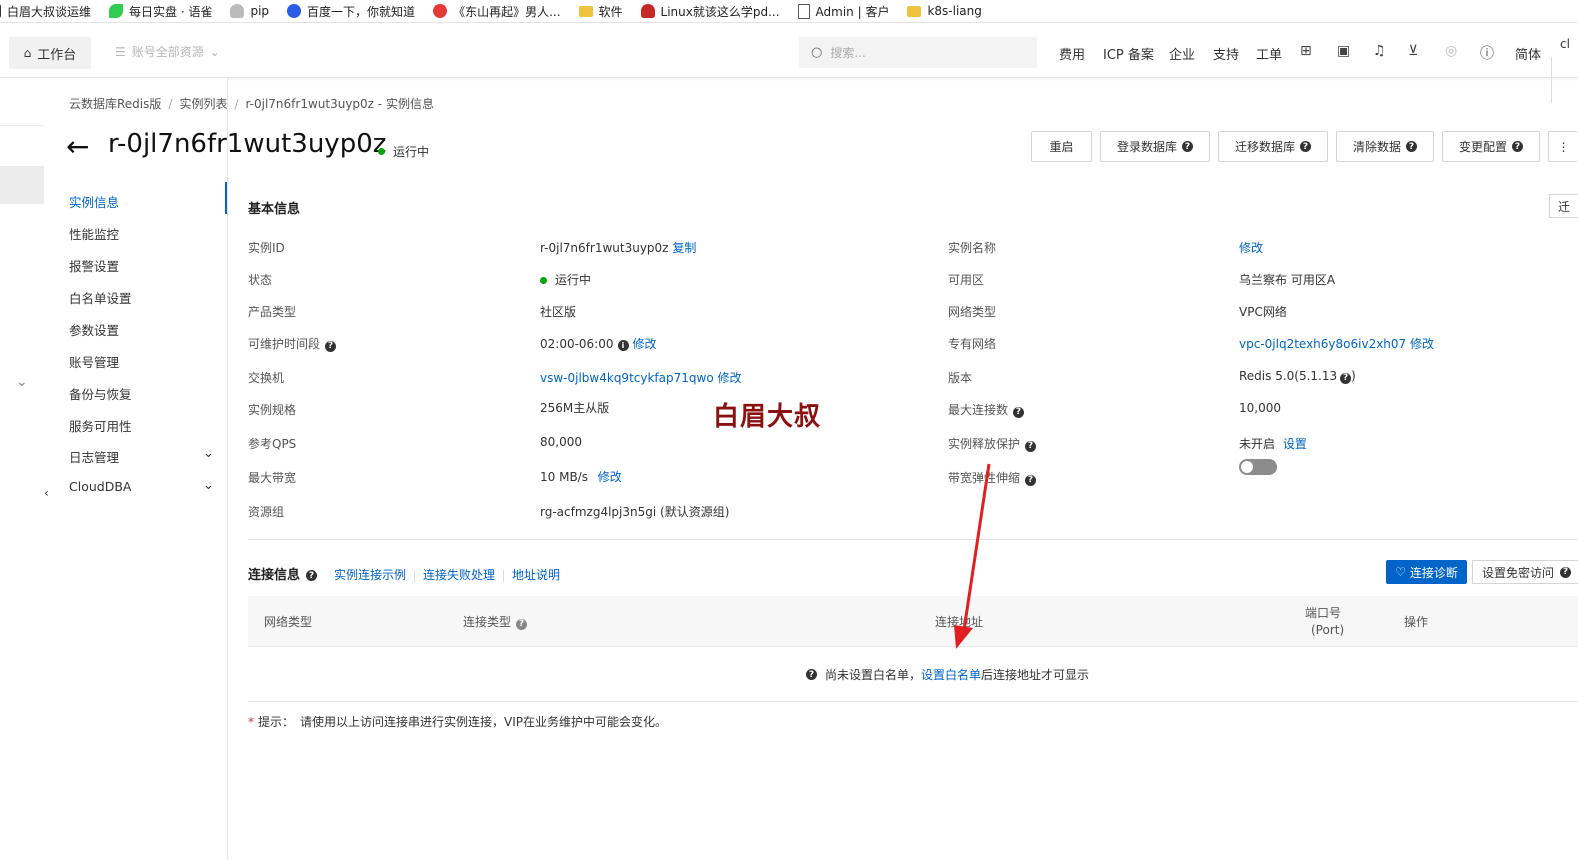 This screenshot has height=860, width=1578. What do you see at coordinates (203, 104) in the screenshot?
I see `breadcrumb-item: 实例列表` at bounding box center [203, 104].